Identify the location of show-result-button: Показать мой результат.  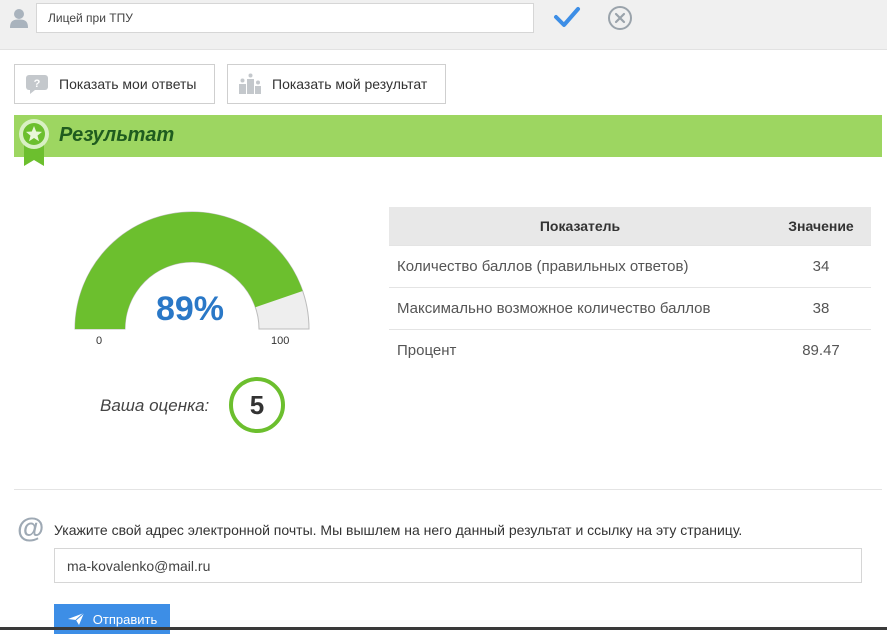
(336, 84).